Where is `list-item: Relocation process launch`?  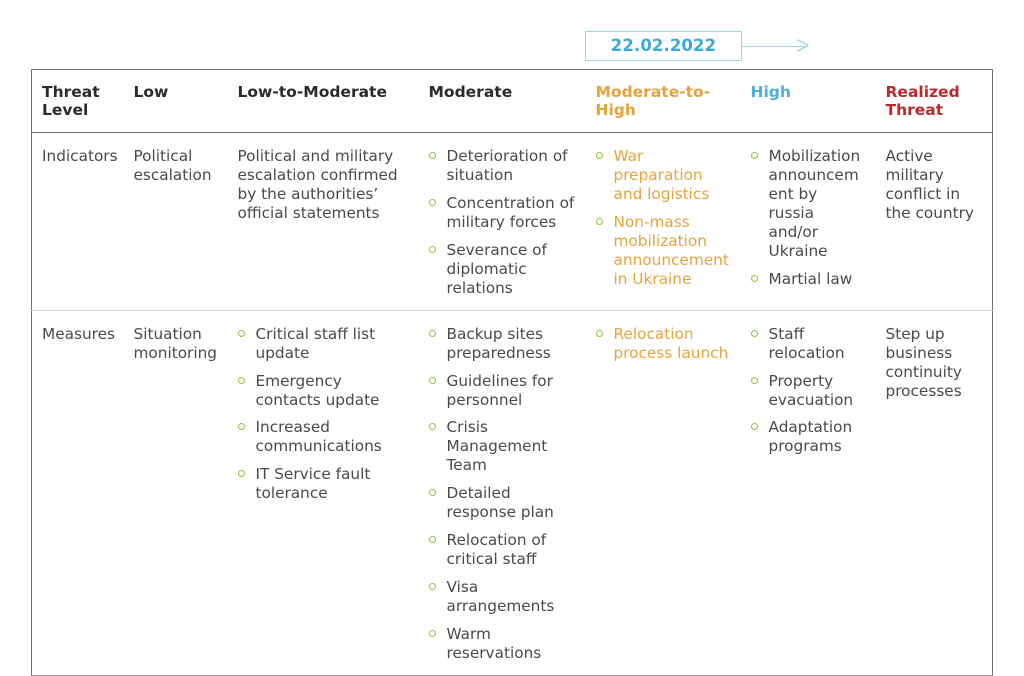
list-item: Relocation process launch is located at coordinates (663, 344).